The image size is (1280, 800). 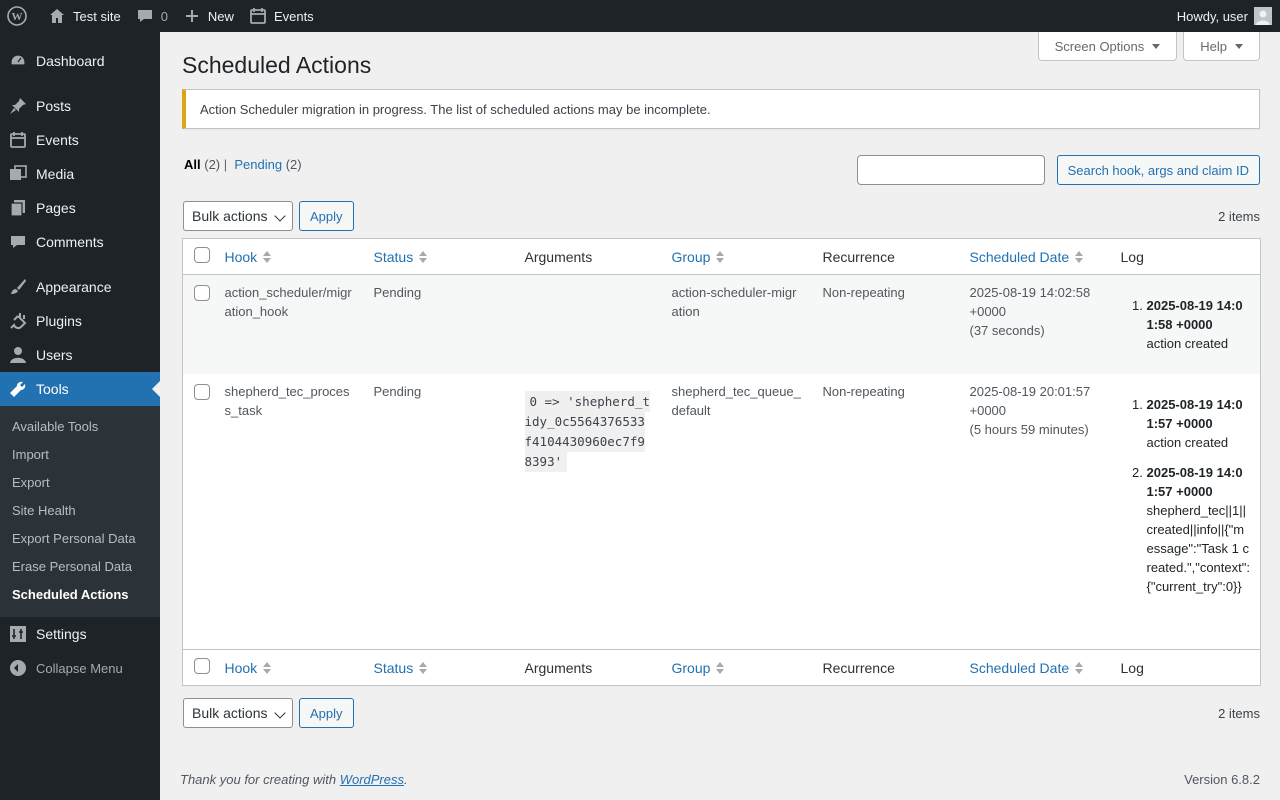 I want to click on log-cell: 2025-08-19 14:01:58 +0000 action created, so click(x=1186, y=324).